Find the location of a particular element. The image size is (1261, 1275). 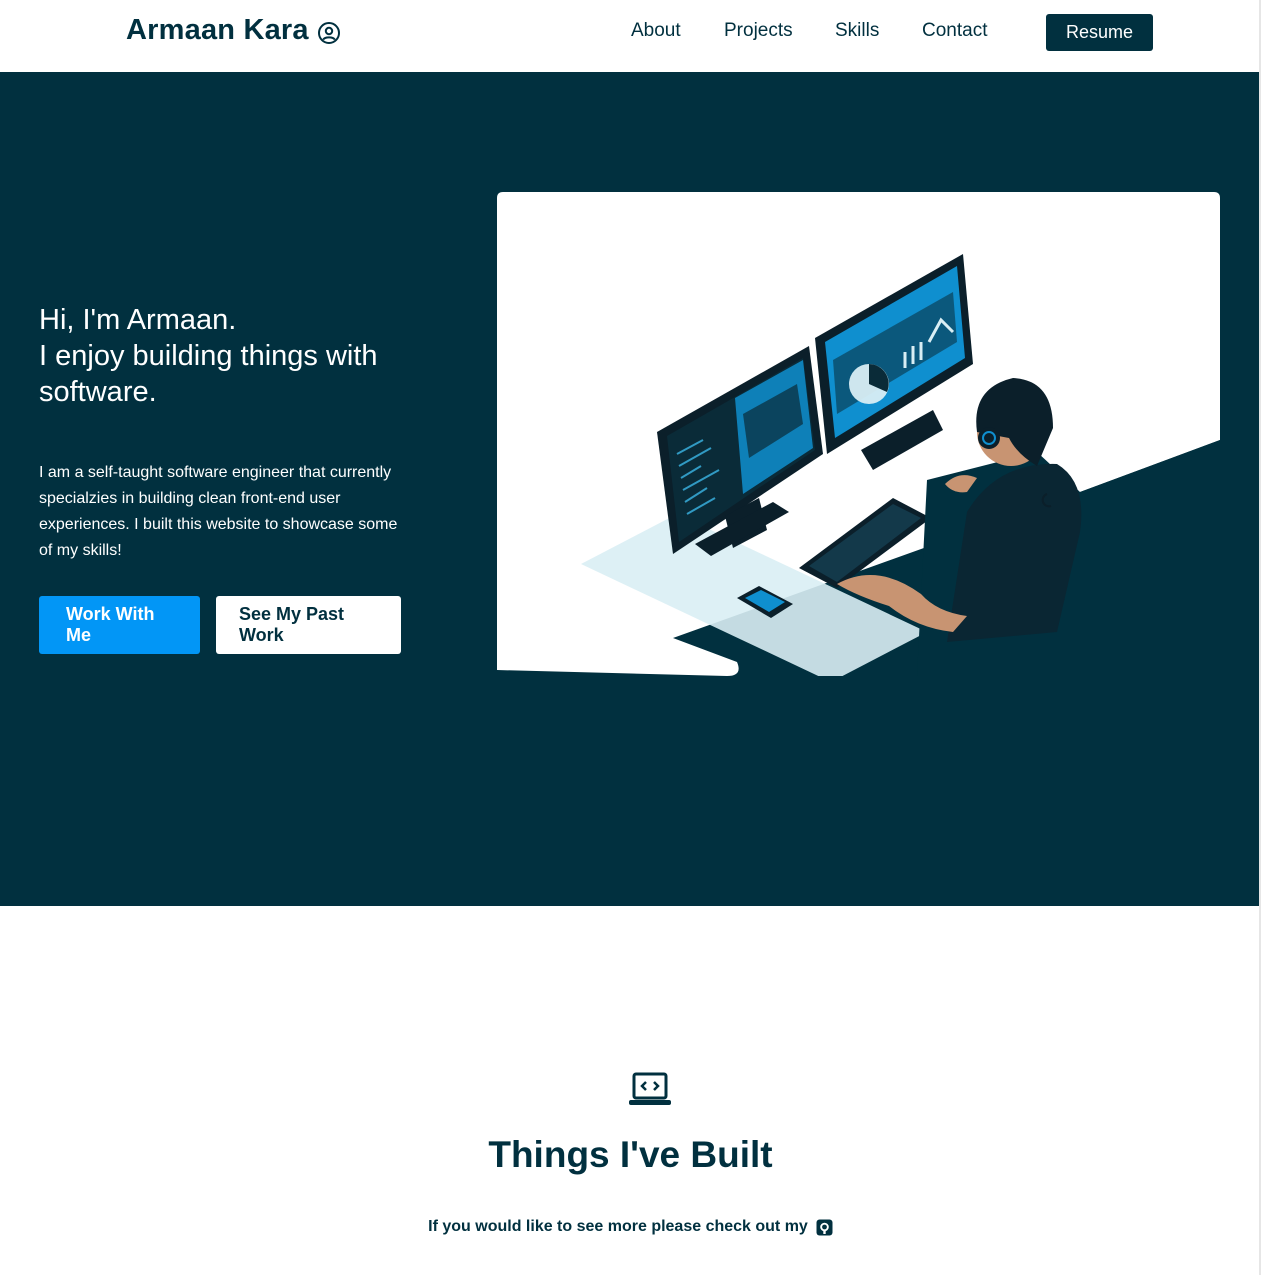

see-past-work-button: See My Past Work is located at coordinates (308, 625).